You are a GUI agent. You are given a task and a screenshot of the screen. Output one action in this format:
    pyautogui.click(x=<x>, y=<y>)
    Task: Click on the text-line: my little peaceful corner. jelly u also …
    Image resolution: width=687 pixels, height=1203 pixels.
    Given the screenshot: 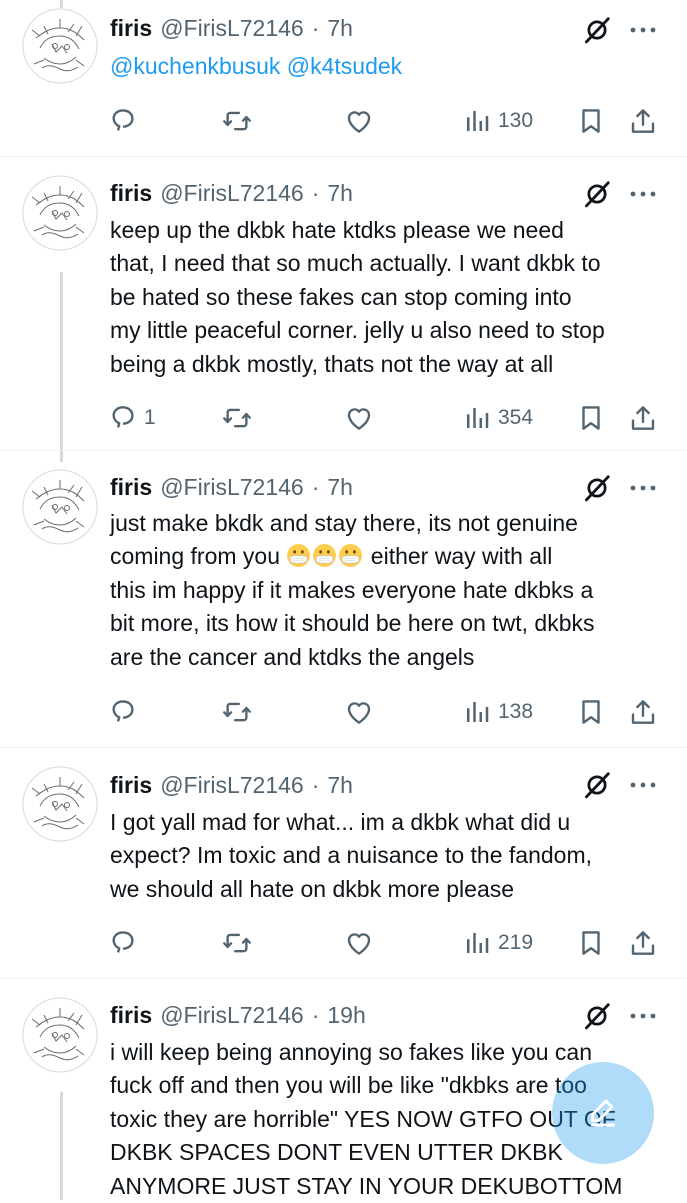 What is the action you would take?
    pyautogui.click(x=357, y=330)
    